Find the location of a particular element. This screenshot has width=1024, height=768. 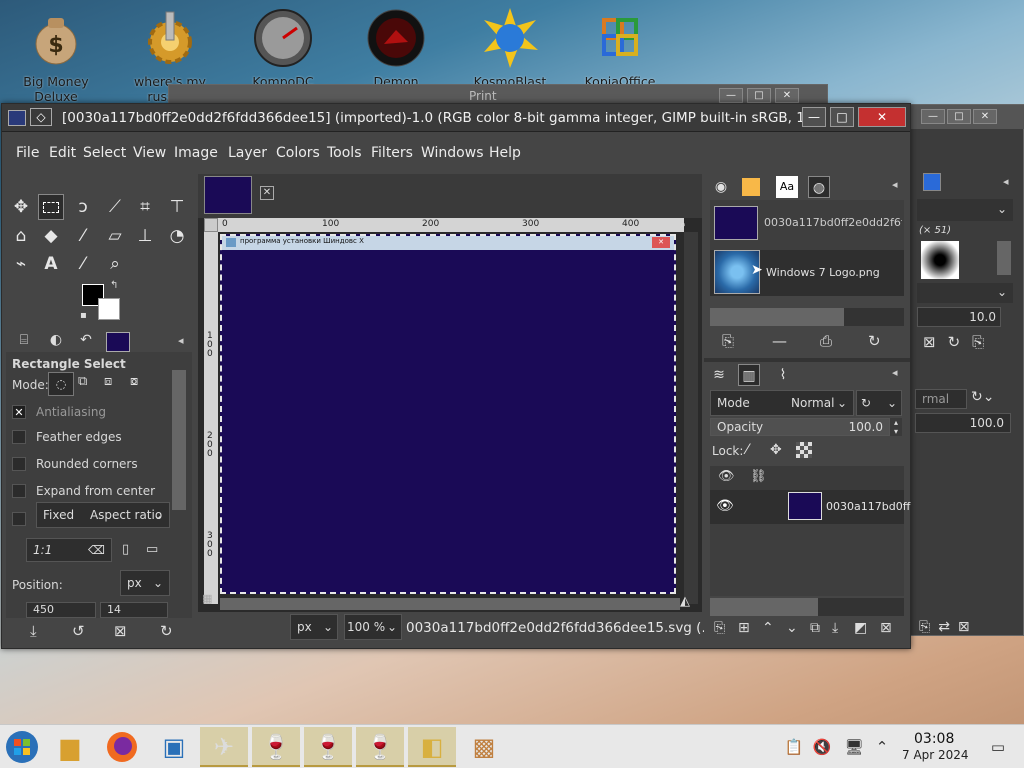

opacity-field: 100.0 is located at coordinates (963, 423).